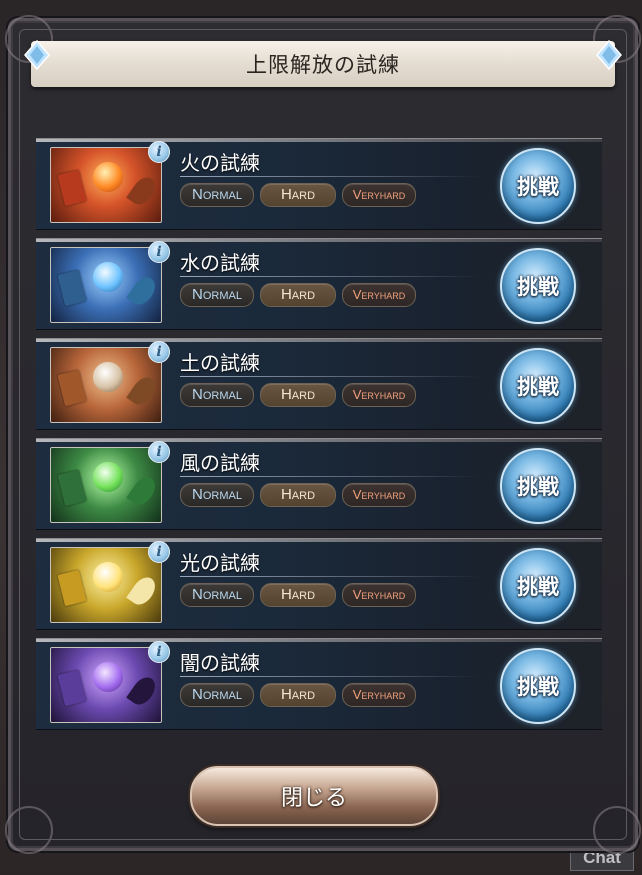 This screenshot has height=875, width=642. What do you see at coordinates (314, 796) in the screenshot?
I see `close-button: 閉じる` at bounding box center [314, 796].